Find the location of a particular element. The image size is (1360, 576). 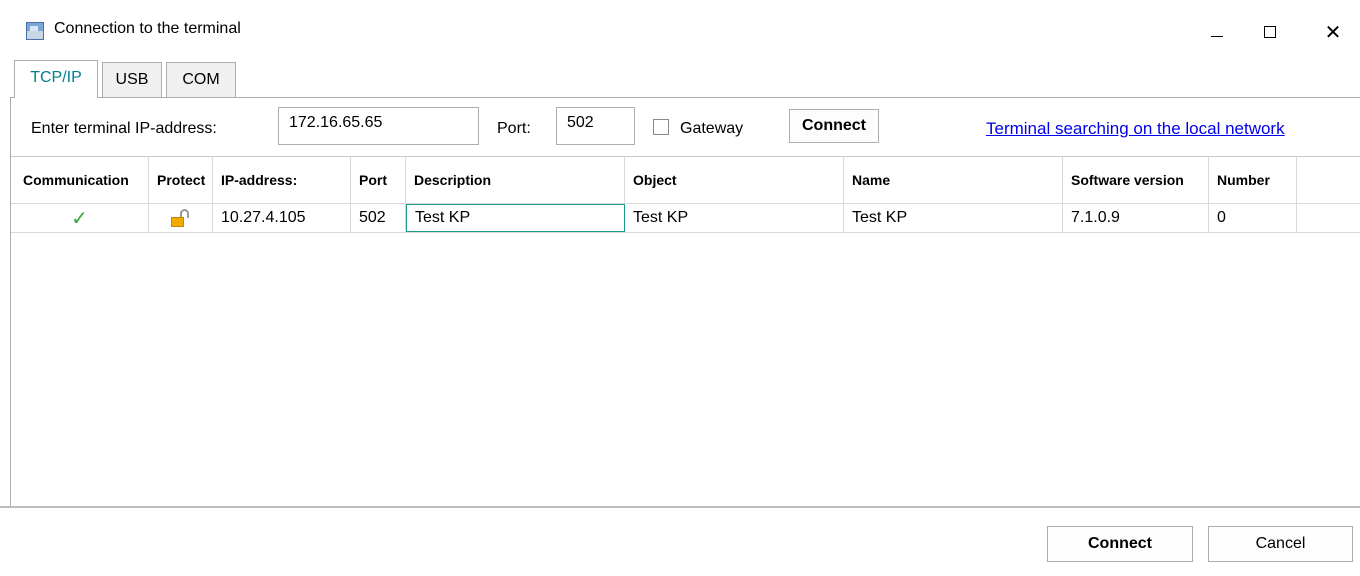

cell-ip-address: 10.27.4.105 is located at coordinates (282, 218).